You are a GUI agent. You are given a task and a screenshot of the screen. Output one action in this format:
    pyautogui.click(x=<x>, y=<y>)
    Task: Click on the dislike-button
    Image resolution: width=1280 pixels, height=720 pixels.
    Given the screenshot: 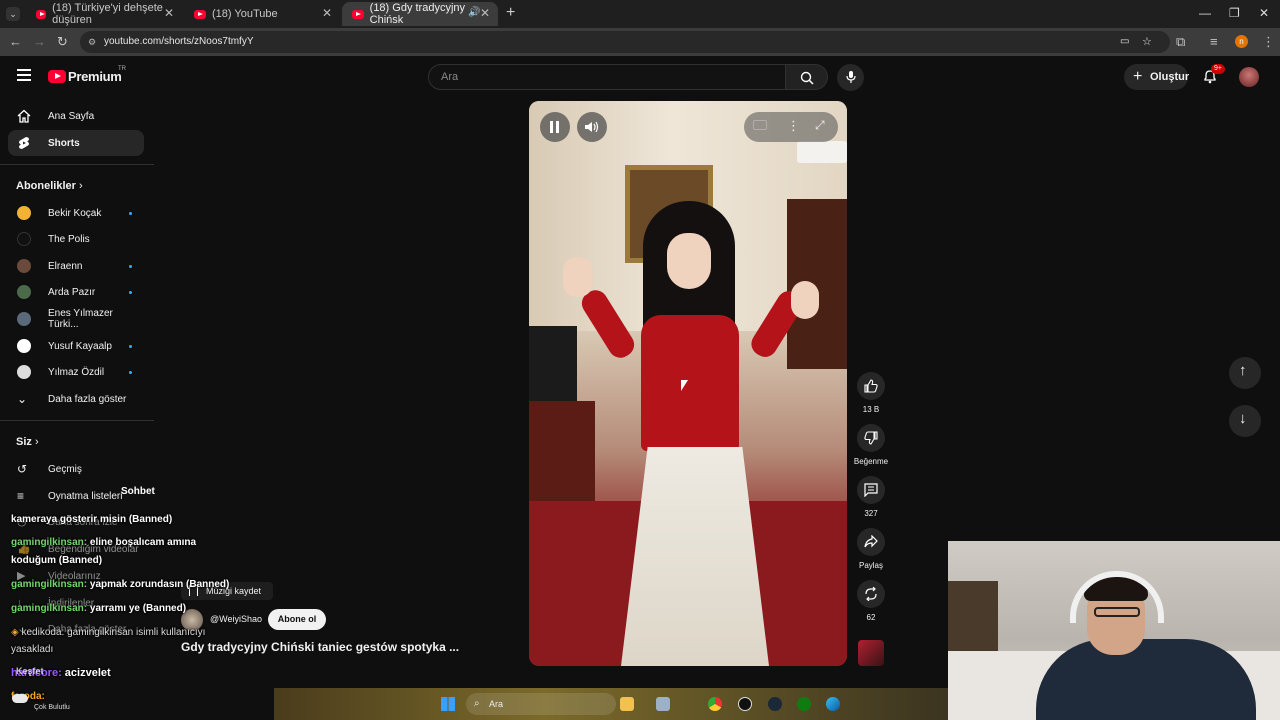 What is the action you would take?
    pyautogui.click(x=871, y=438)
    